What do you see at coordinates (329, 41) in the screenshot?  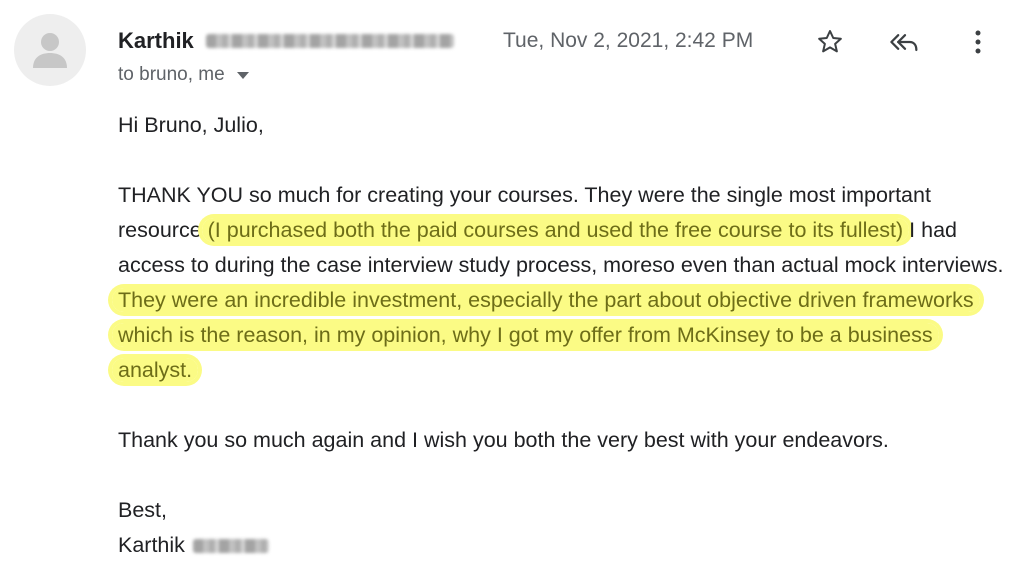 I see `redacted-email` at bounding box center [329, 41].